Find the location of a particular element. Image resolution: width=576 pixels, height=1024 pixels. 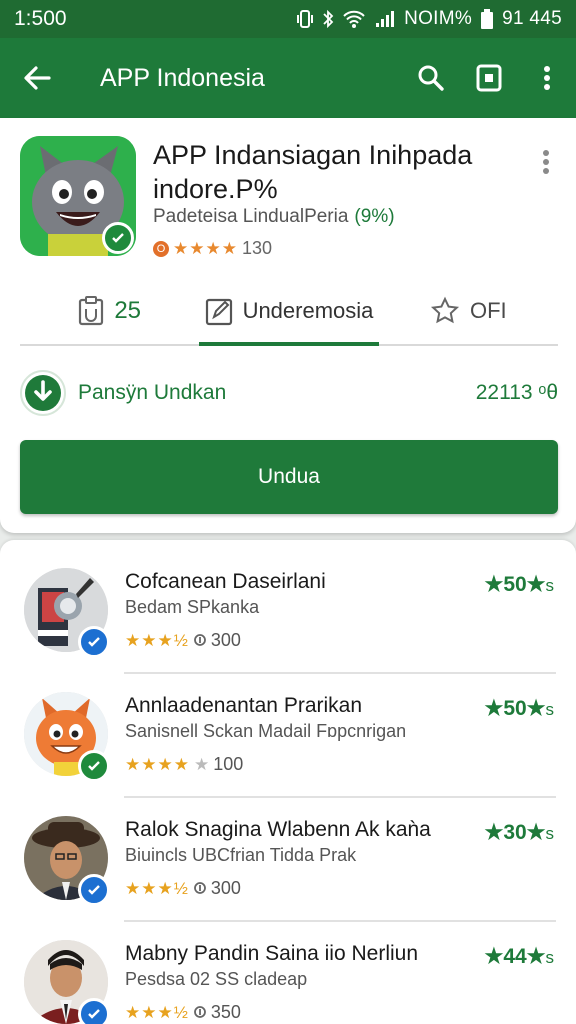

app-title: APP Indansiagan Inihpada indore.P% is located at coordinates (333, 172).